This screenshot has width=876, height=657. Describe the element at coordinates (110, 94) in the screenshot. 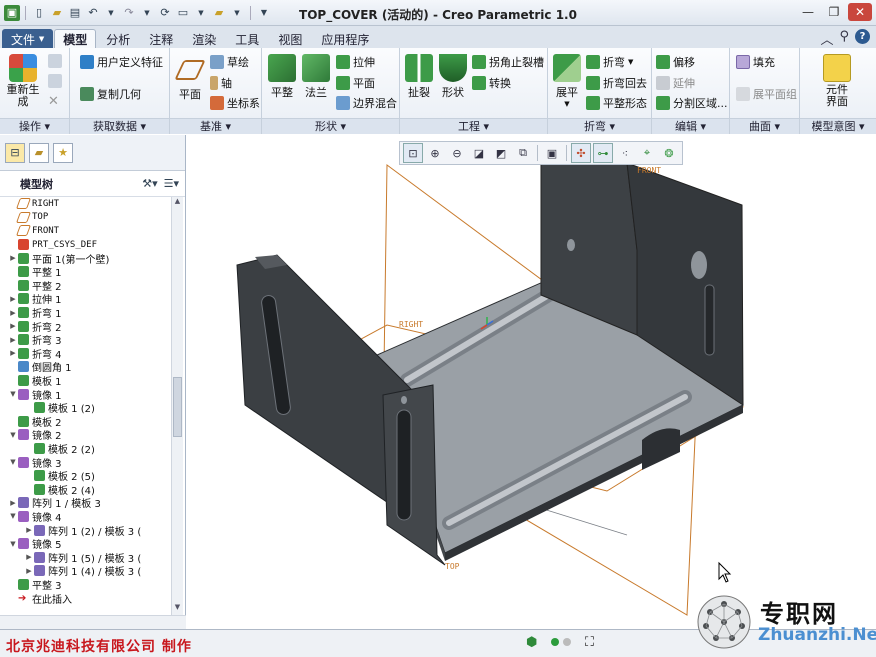

I see `copy-geometry-button: 复制几何` at that location.